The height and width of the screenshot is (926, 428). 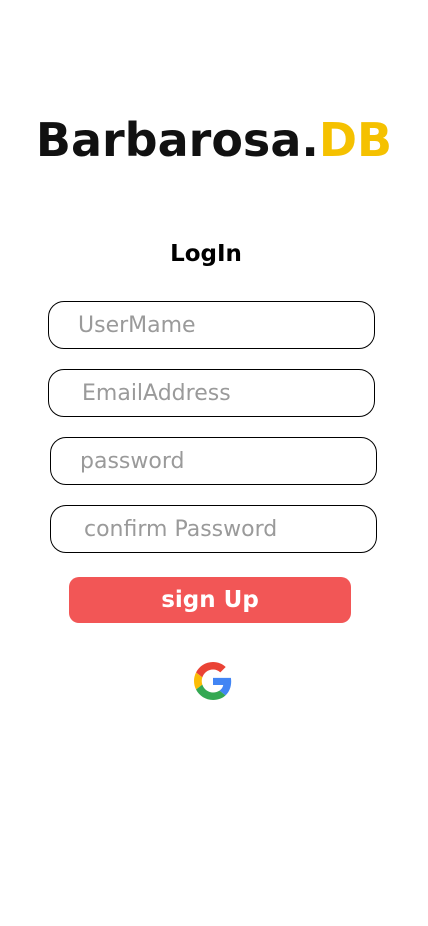 I want to click on username-field-container, so click(x=211, y=325).